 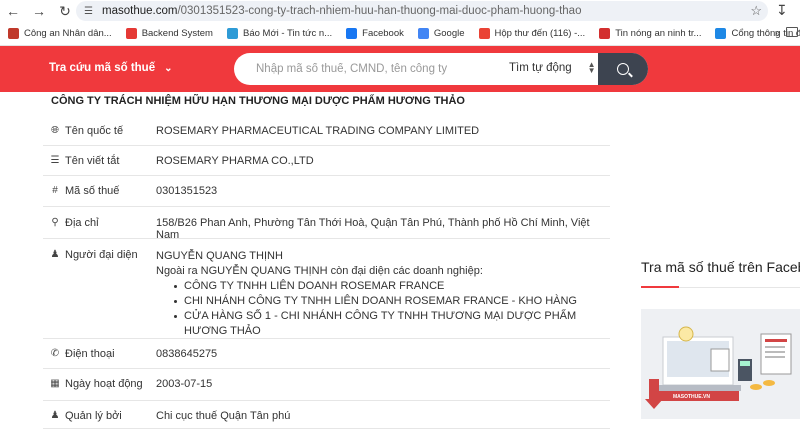 What do you see at coordinates (131, 33) in the screenshot?
I see `cms-icon` at bounding box center [131, 33].